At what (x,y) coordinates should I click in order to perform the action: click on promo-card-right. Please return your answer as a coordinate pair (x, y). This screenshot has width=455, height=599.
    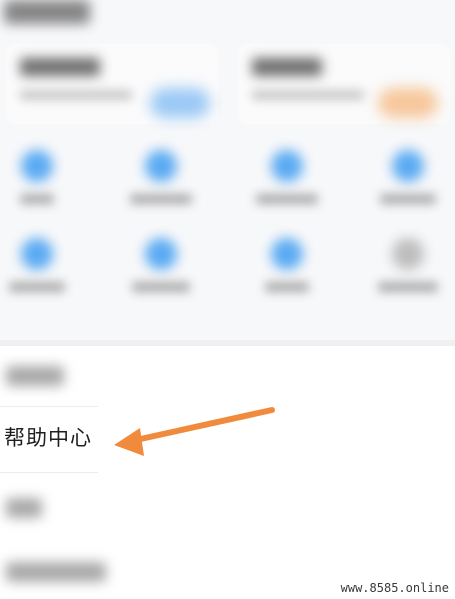
    Looking at the image, I should click on (344, 84).